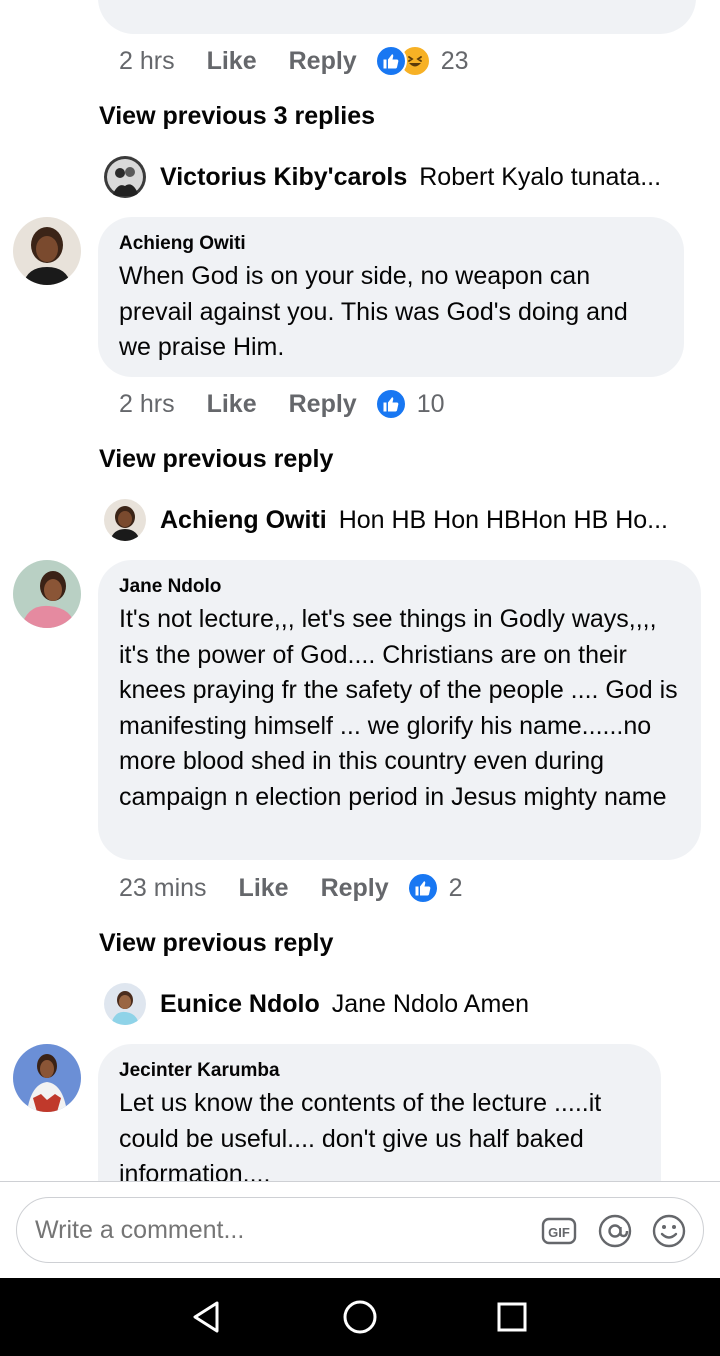  What do you see at coordinates (275, 1230) in the screenshot?
I see `comment-input` at bounding box center [275, 1230].